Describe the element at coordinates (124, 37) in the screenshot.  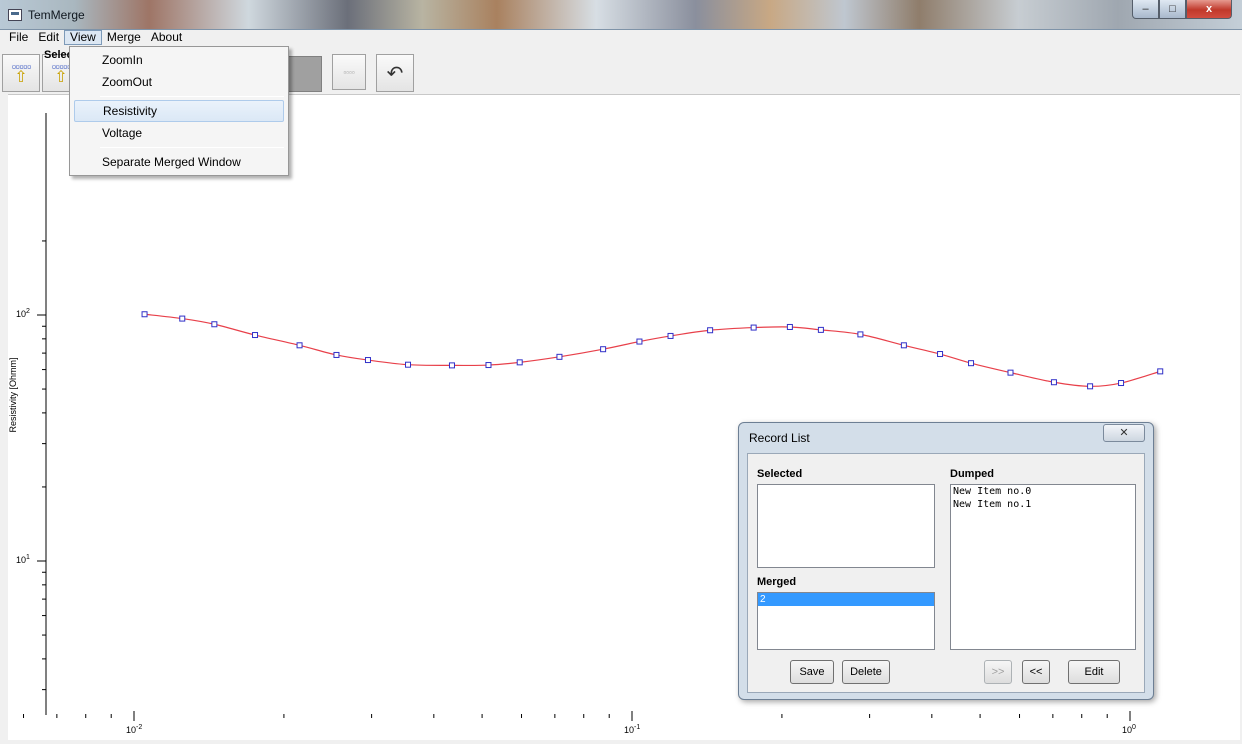
I see `menu-merge: Merge` at that location.